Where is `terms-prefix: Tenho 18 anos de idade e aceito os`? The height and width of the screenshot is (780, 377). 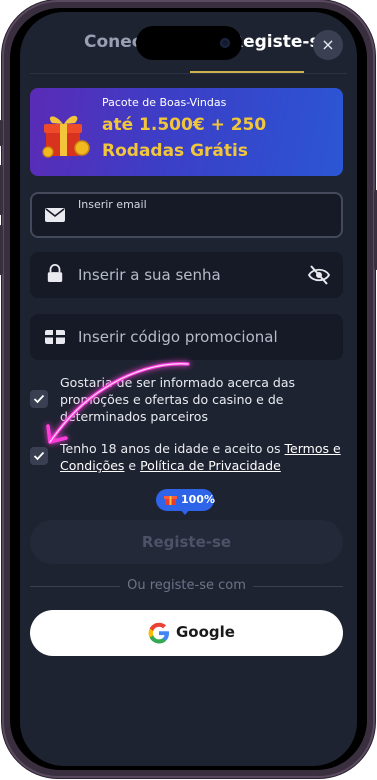 terms-prefix: Tenho 18 anos de idade e aceito os is located at coordinates (172, 448).